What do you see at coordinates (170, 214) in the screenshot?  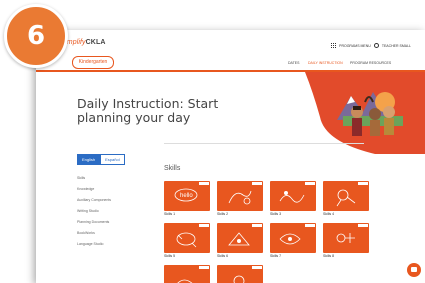 I see `card-label: Skills 1` at bounding box center [170, 214].